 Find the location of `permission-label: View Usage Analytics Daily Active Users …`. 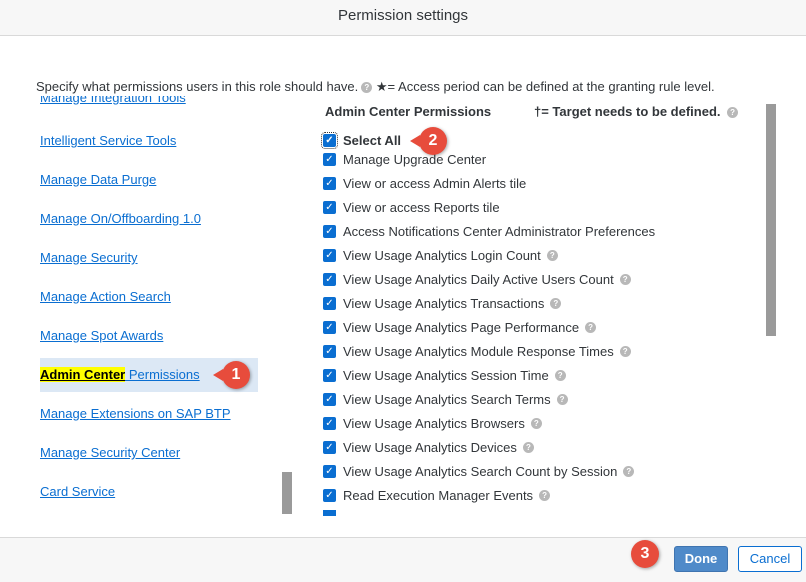

permission-label: View Usage Analytics Daily Active Users … is located at coordinates (478, 279).